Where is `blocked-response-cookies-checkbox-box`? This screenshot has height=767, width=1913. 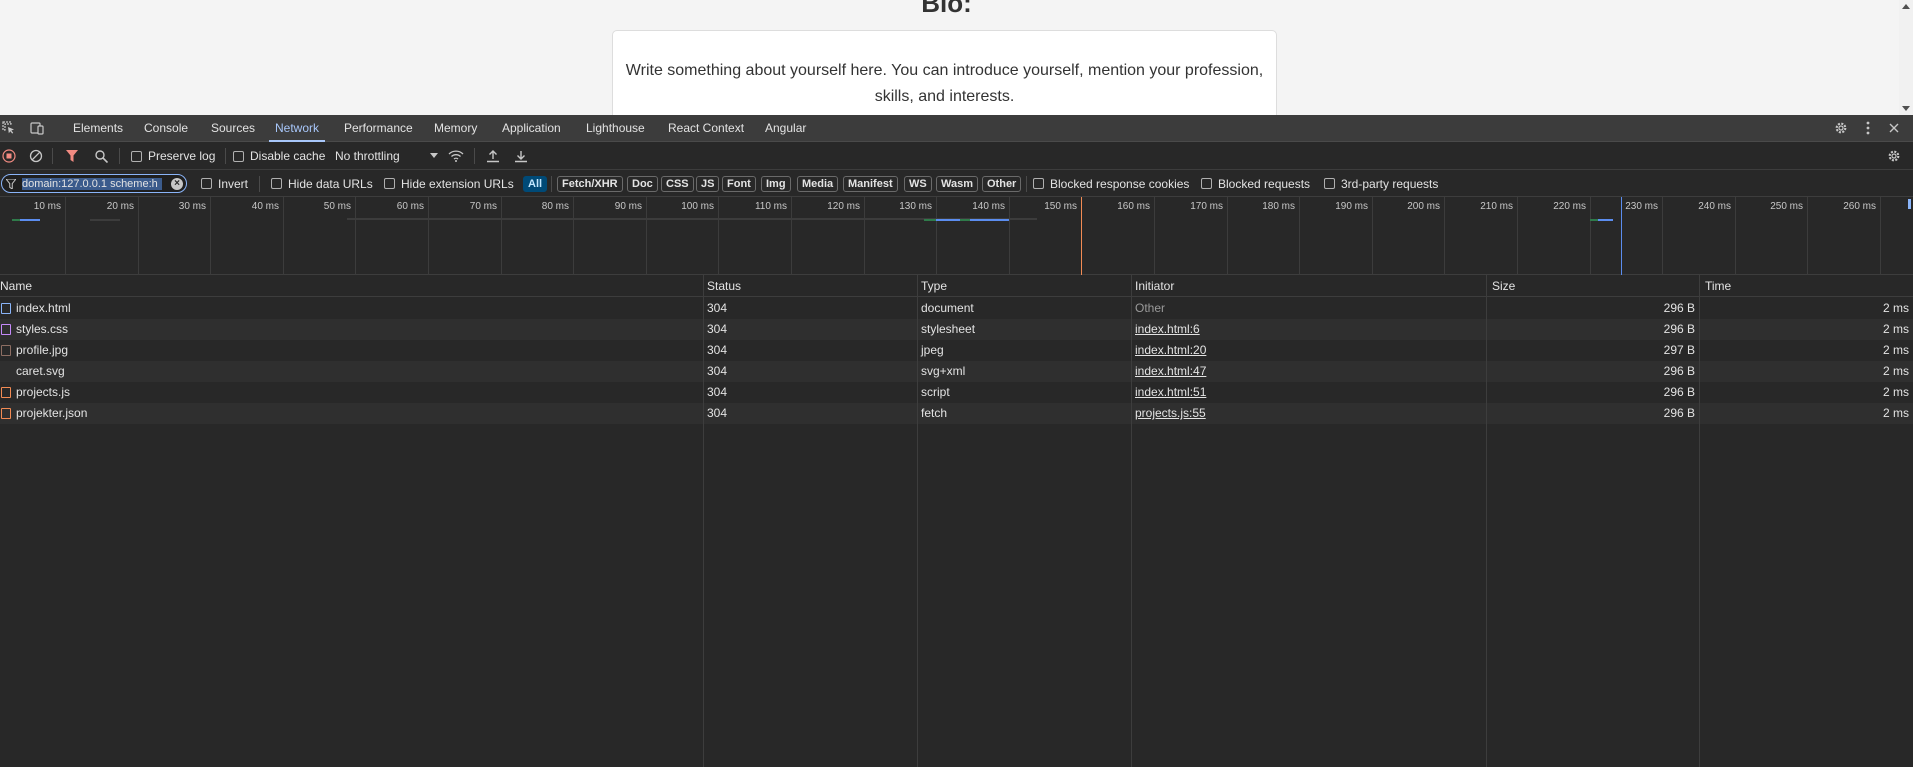
blocked-response-cookies-checkbox-box is located at coordinates (1038, 183).